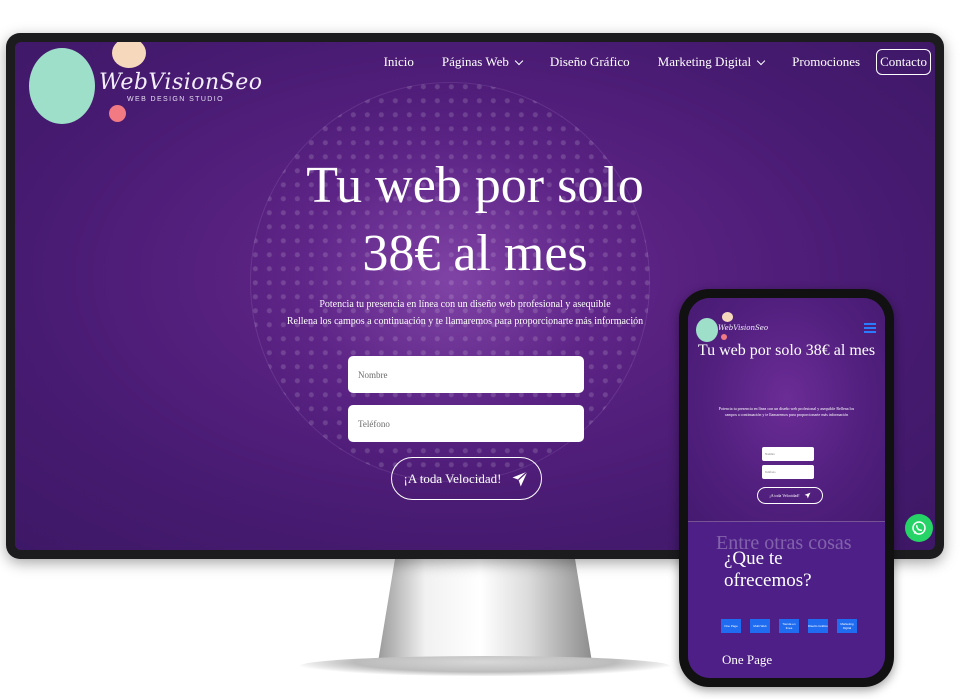 This screenshot has height=699, width=978. What do you see at coordinates (786, 350) in the screenshot?
I see `mobile-hero-title: Tu web por solo 38€ al mes` at bounding box center [786, 350].